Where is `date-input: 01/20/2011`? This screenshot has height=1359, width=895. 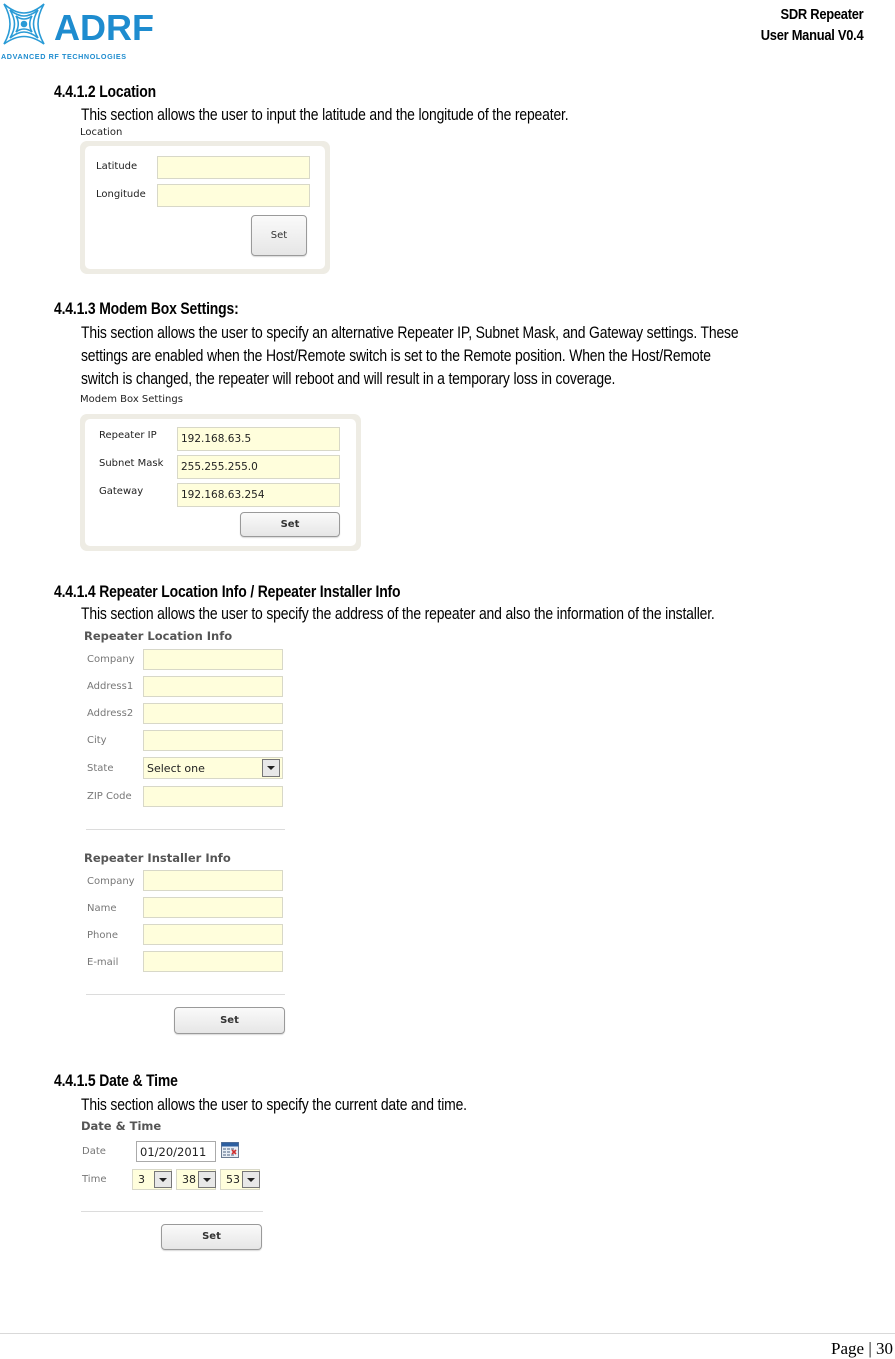
date-input: 01/20/2011 is located at coordinates (176, 1151).